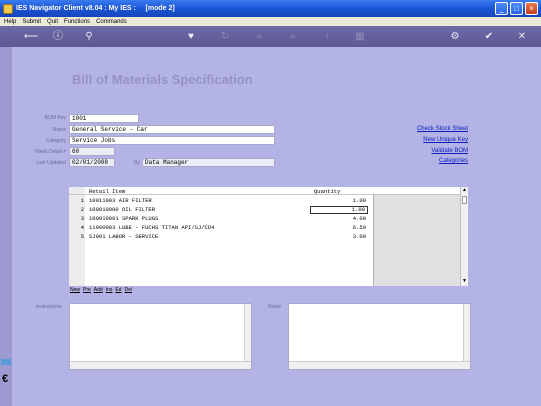 The height and width of the screenshot is (406, 541). Describe the element at coordinates (98, 291) in the screenshot. I see `add-row-button: Add` at that location.